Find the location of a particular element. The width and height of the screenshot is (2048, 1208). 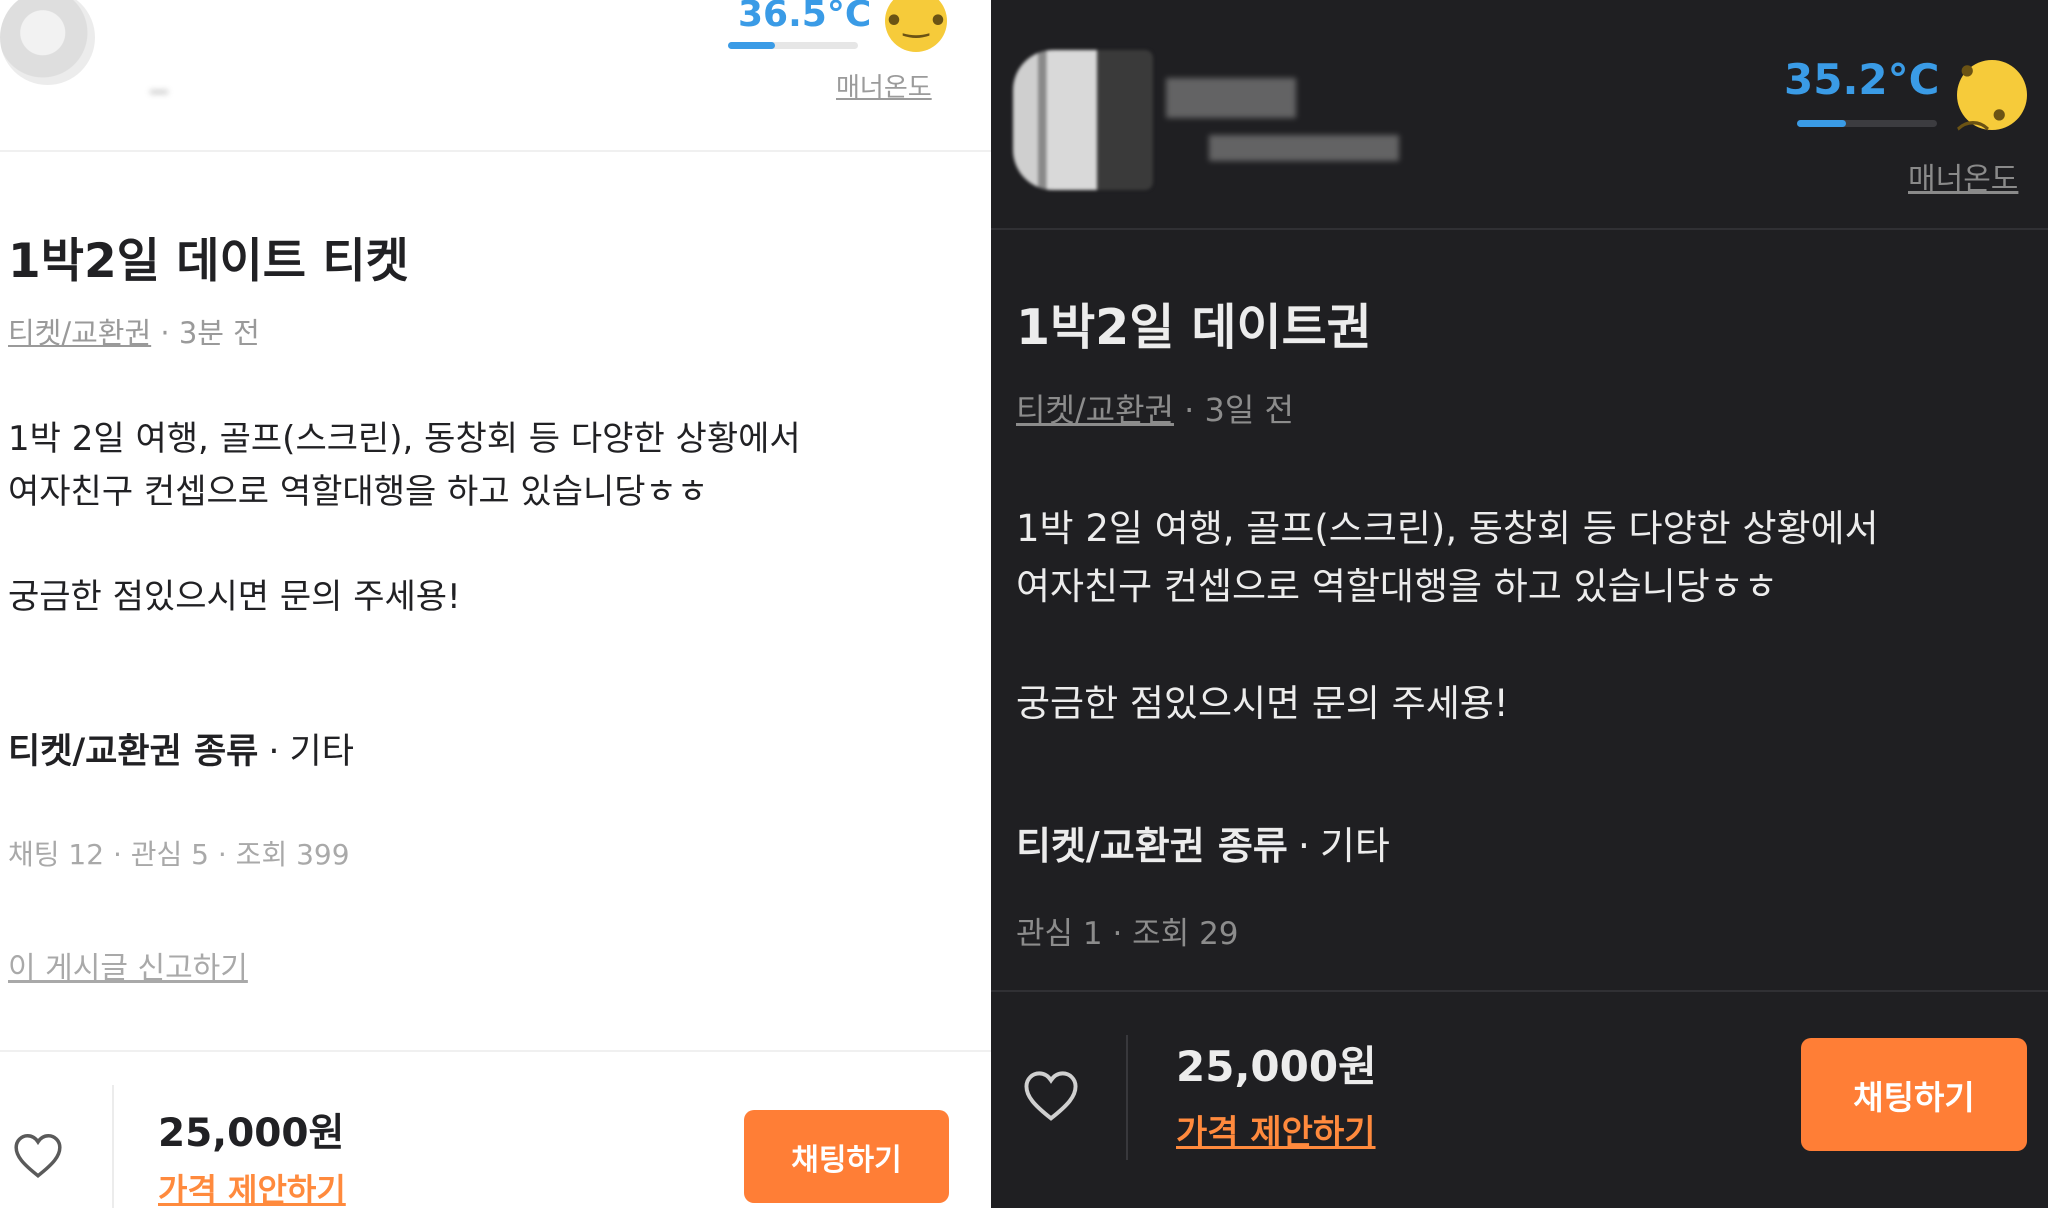

manner-temperature-value: 36.5°C is located at coordinates (805, 17).